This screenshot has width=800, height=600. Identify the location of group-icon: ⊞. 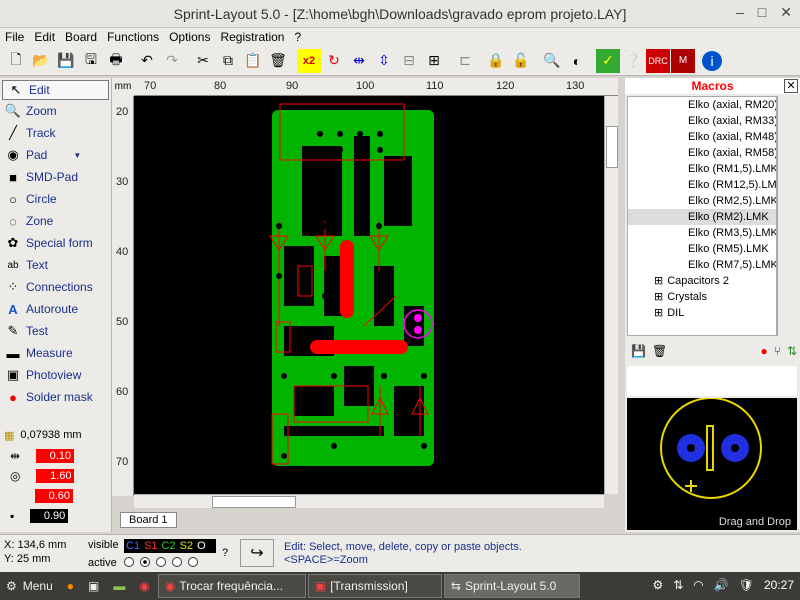
(434, 61).